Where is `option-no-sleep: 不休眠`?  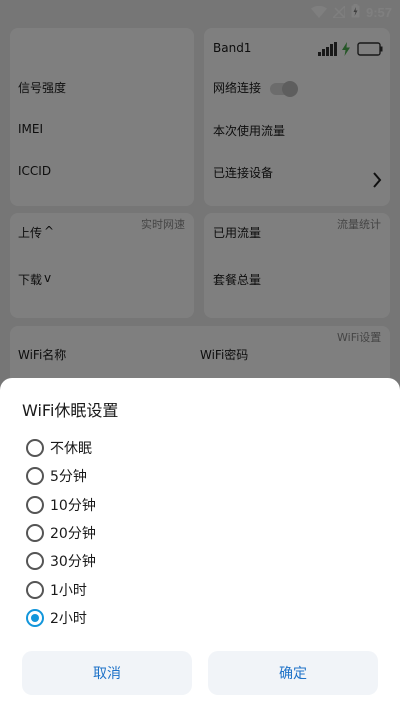
option-no-sleep: 不休眠 is located at coordinates (196, 448).